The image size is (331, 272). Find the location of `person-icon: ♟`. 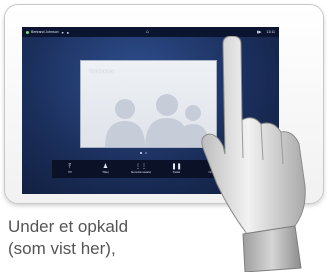

person-icon: ♟ is located at coordinates (105, 167).